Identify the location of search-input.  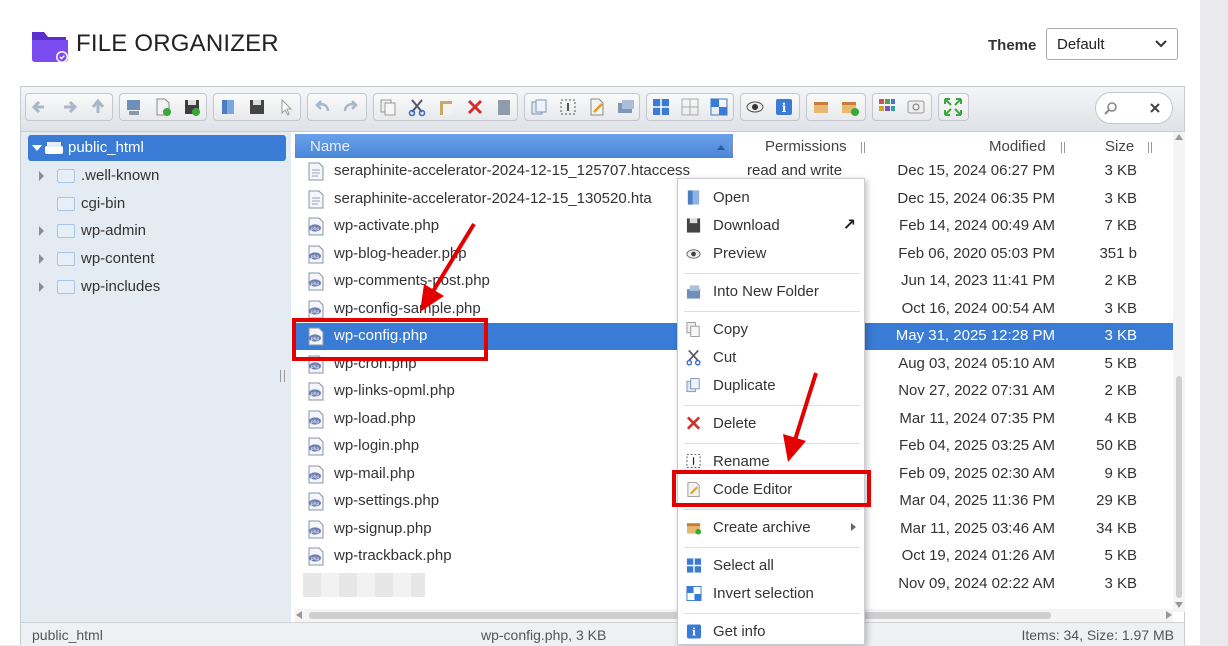
(1134, 108).